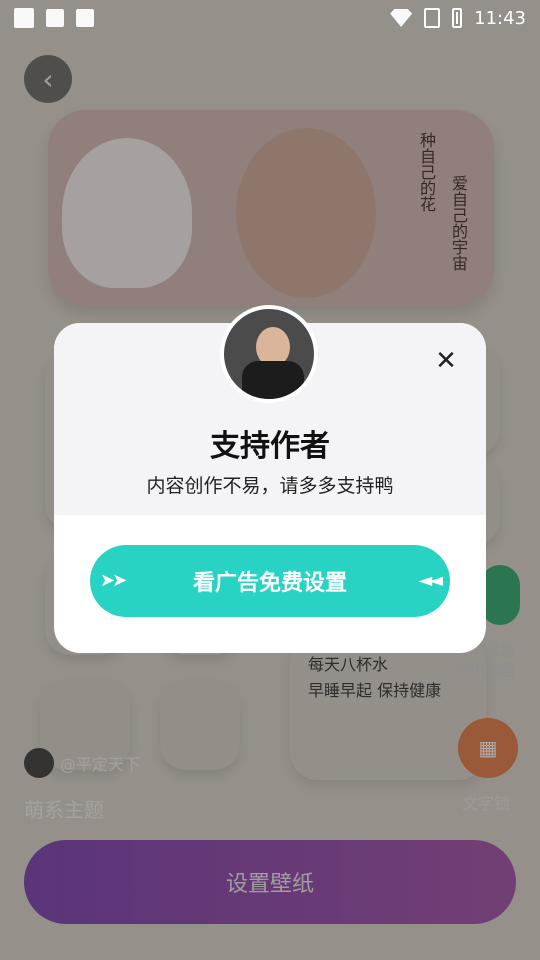 This screenshot has width=540, height=960. Describe the element at coordinates (24, 18) in the screenshot. I see `image-icon` at that location.